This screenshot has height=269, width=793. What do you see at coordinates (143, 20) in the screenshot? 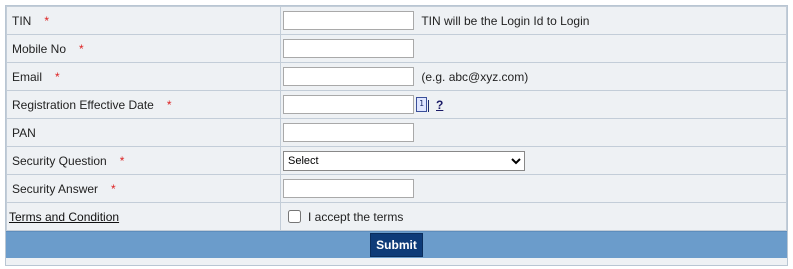
I see `tin-label-cell: TIN *` at bounding box center [143, 20].